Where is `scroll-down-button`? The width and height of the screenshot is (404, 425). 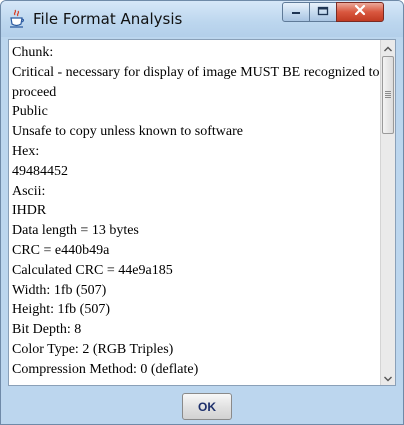 scroll-down-button is located at coordinates (388, 377).